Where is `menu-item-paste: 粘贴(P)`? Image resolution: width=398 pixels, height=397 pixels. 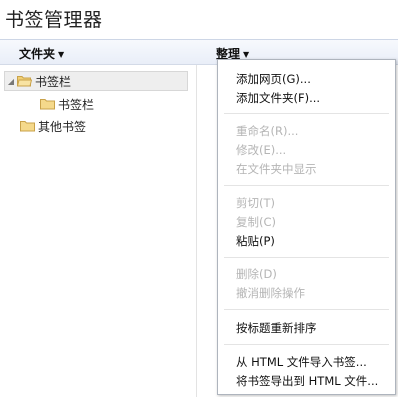 menu-item-paste: 粘贴(P) is located at coordinates (255, 241).